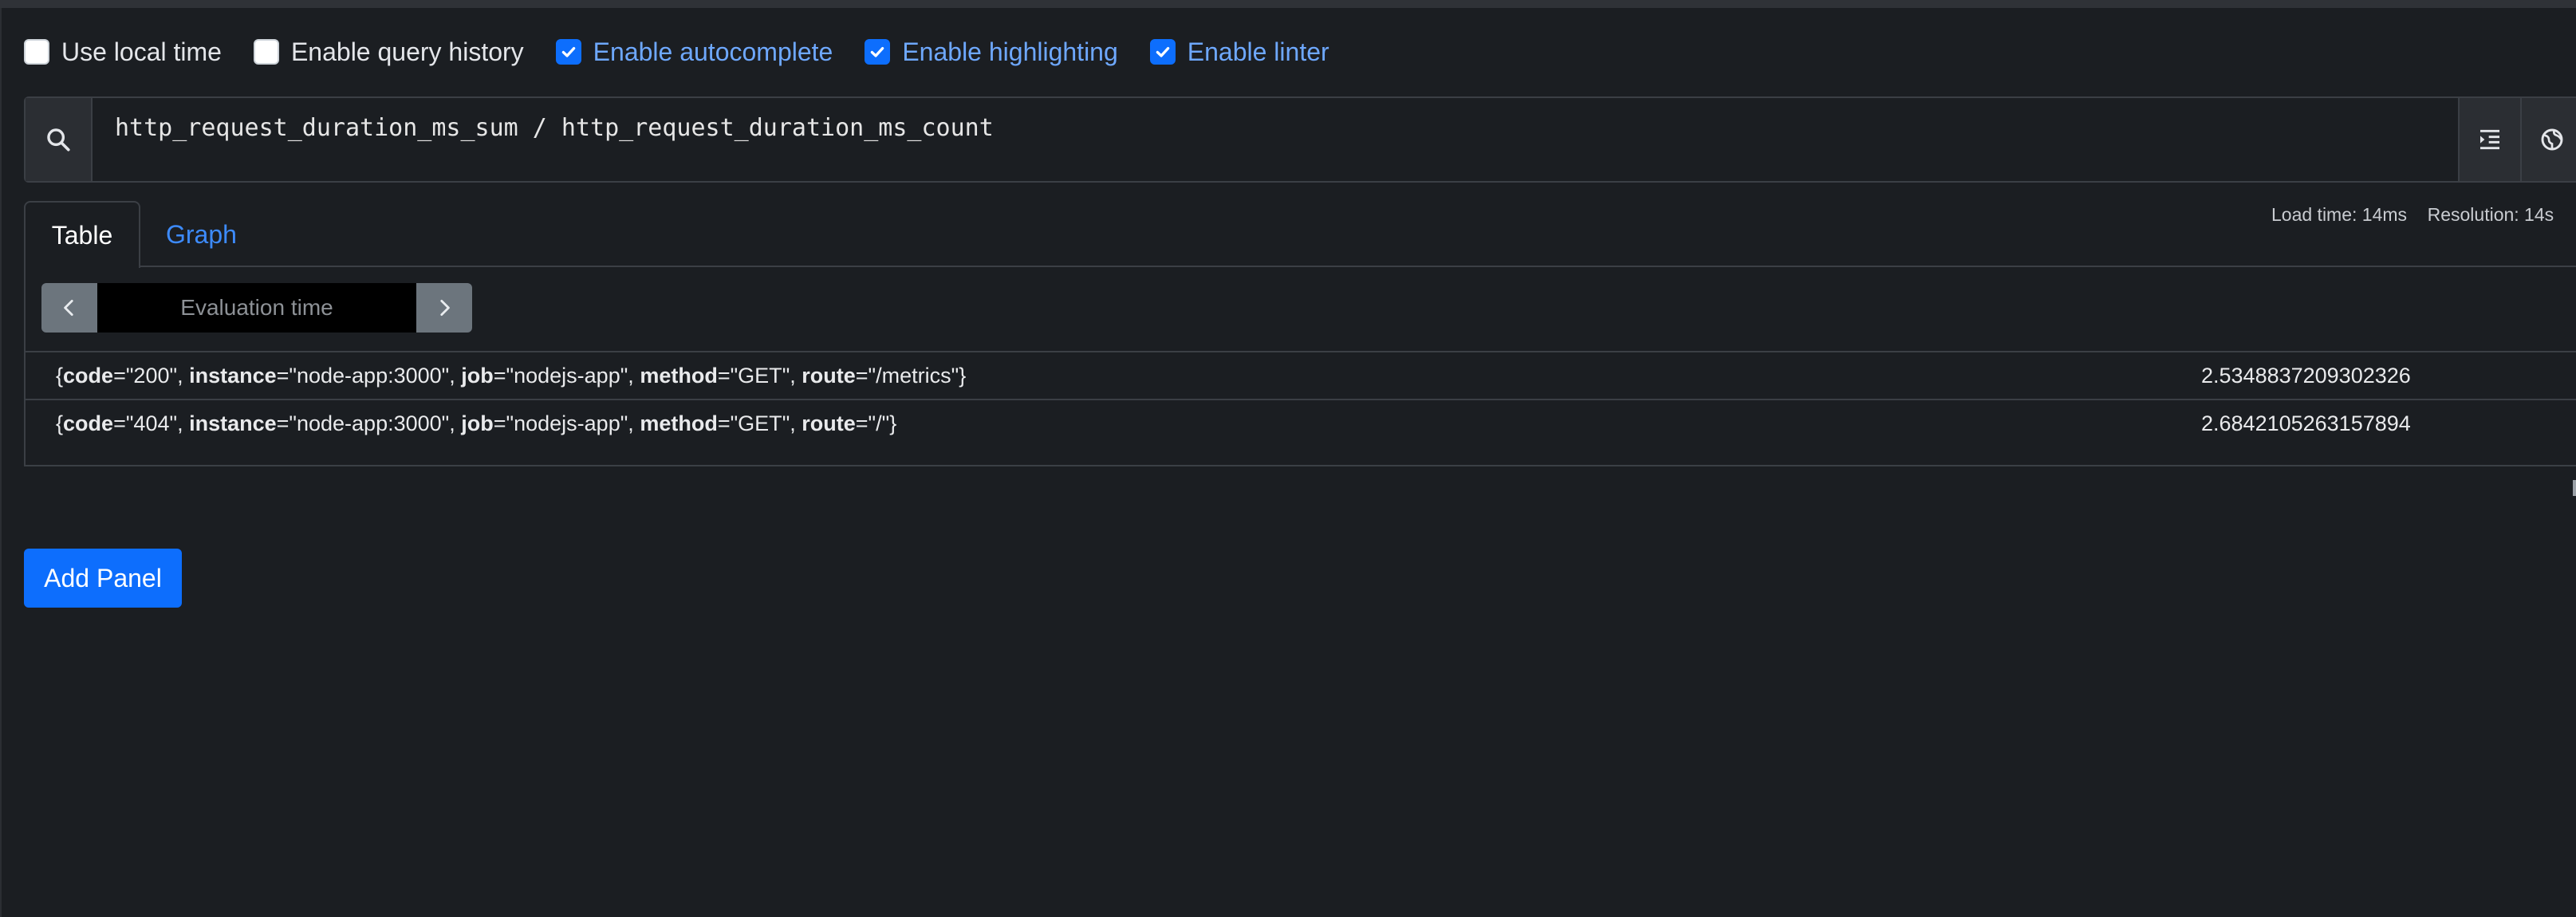 The image size is (2576, 917). Describe the element at coordinates (1010, 52) in the screenshot. I see `enable-highlighting-label: Enable highlighting` at that location.